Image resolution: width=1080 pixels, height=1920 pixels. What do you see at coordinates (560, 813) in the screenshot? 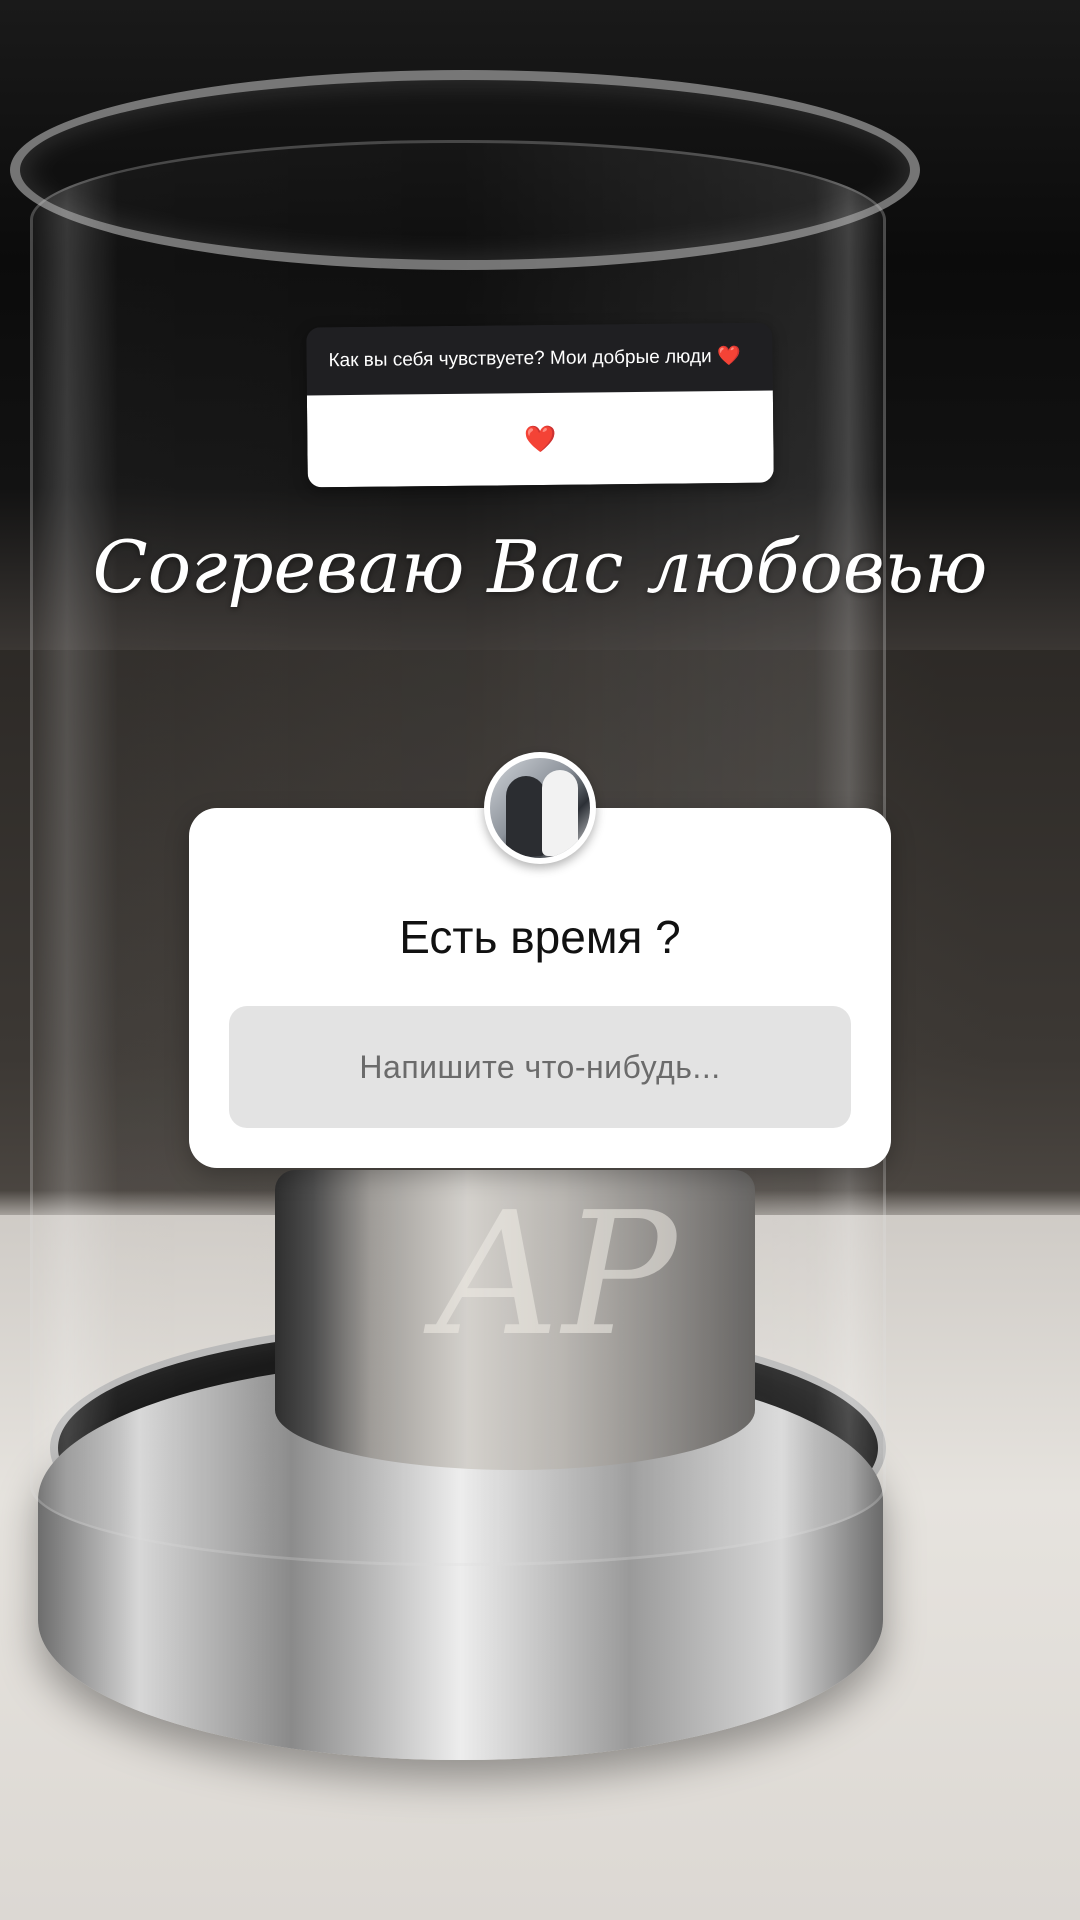
I see `avatar-person-right` at bounding box center [560, 813].